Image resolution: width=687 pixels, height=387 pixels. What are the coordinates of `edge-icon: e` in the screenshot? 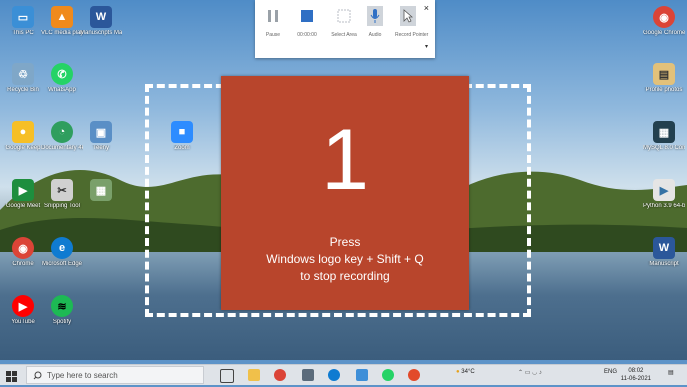 It's located at (62, 248).